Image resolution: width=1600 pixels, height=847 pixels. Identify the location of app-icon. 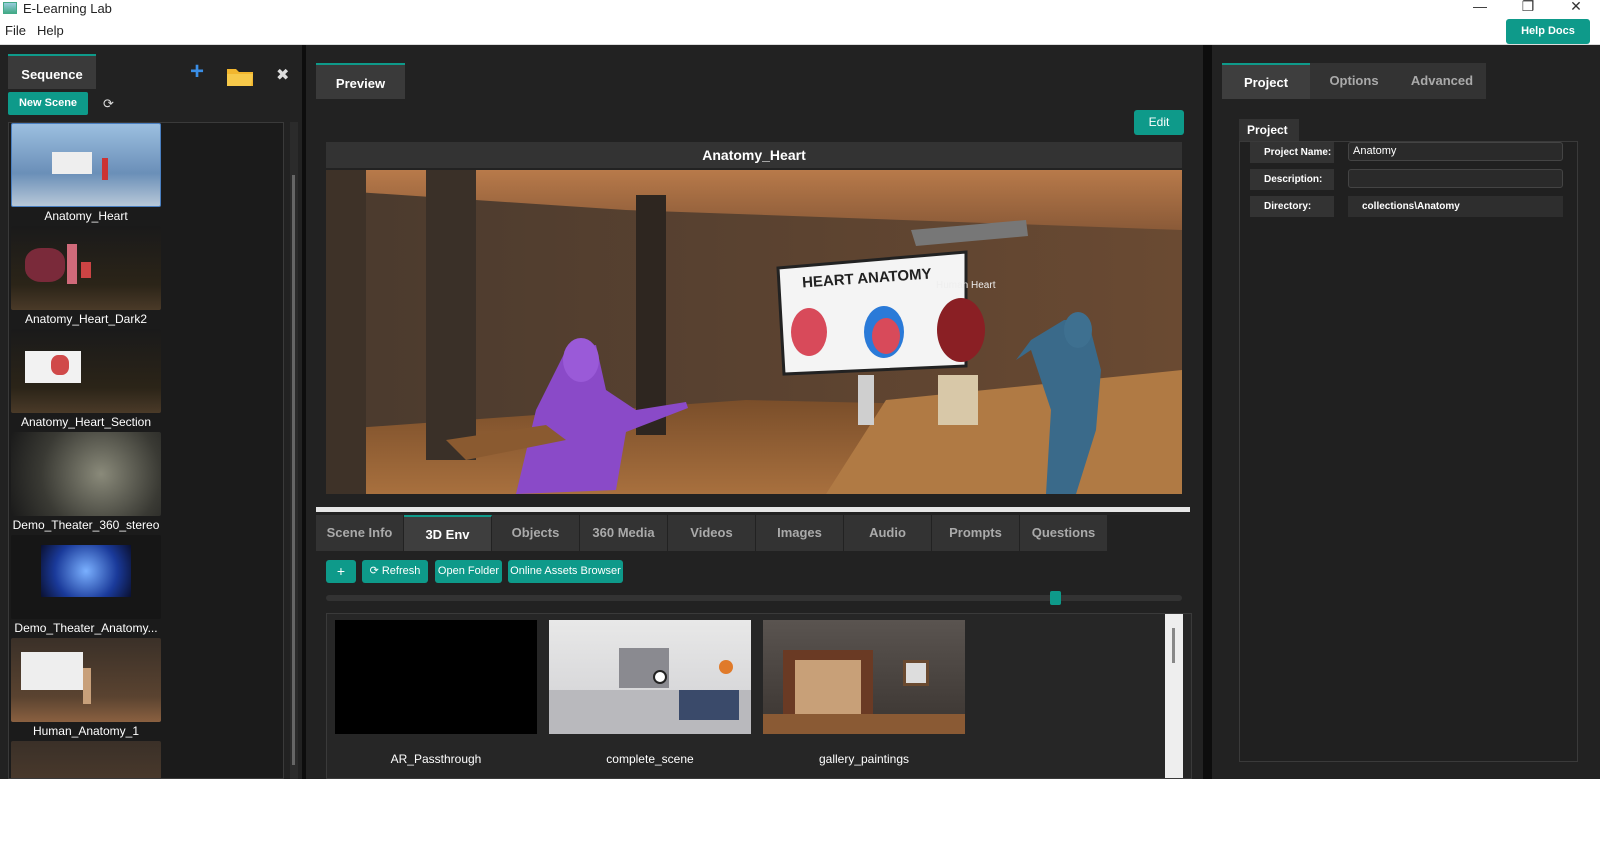
(10, 8).